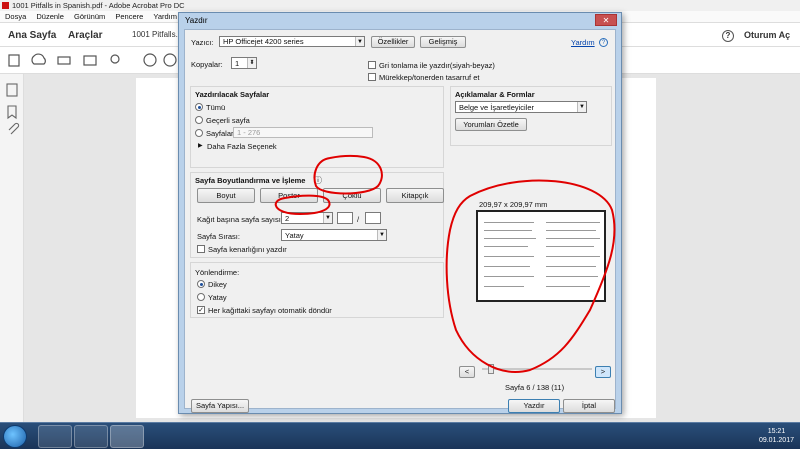 This screenshot has width=800, height=449. What do you see at coordinates (85, 35) in the screenshot?
I see `tab-tools: Araçlar` at bounding box center [85, 35].